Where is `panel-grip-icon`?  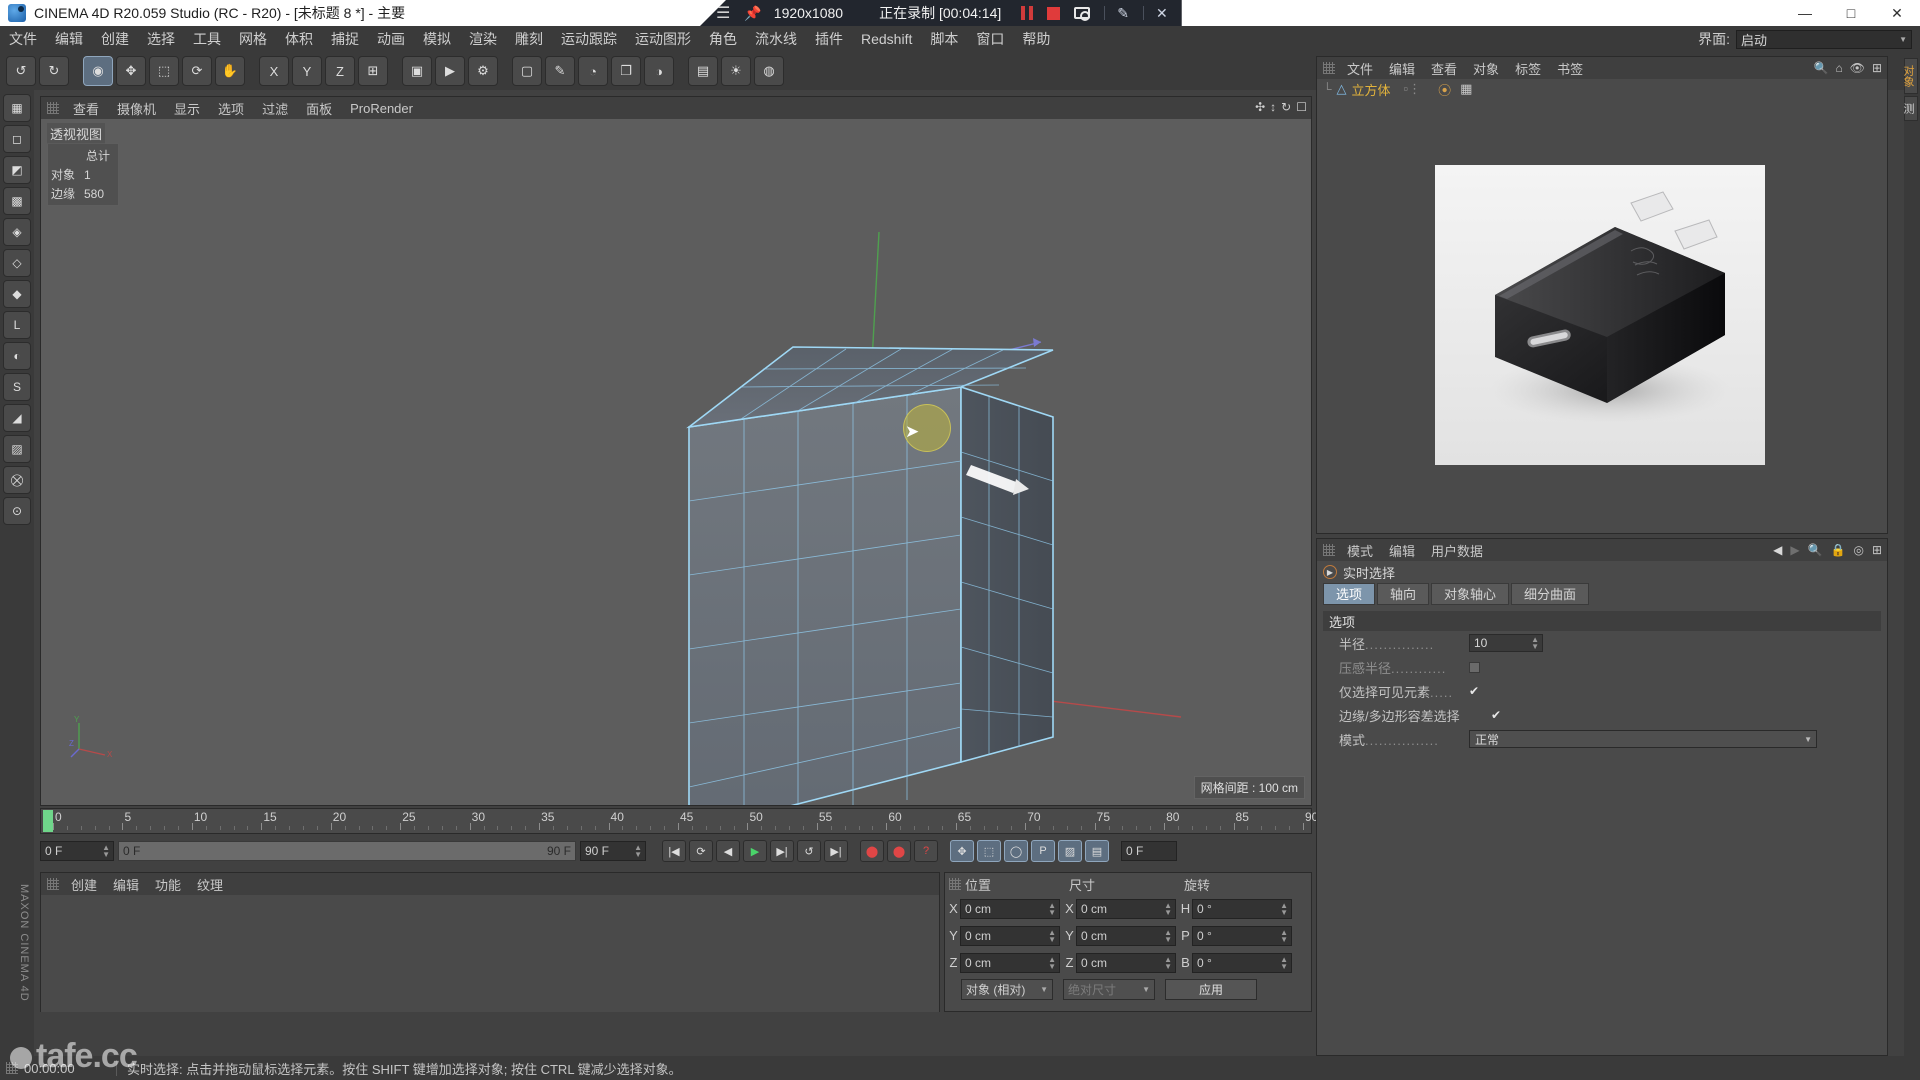
panel-grip-icon is located at coordinates (1329, 68).